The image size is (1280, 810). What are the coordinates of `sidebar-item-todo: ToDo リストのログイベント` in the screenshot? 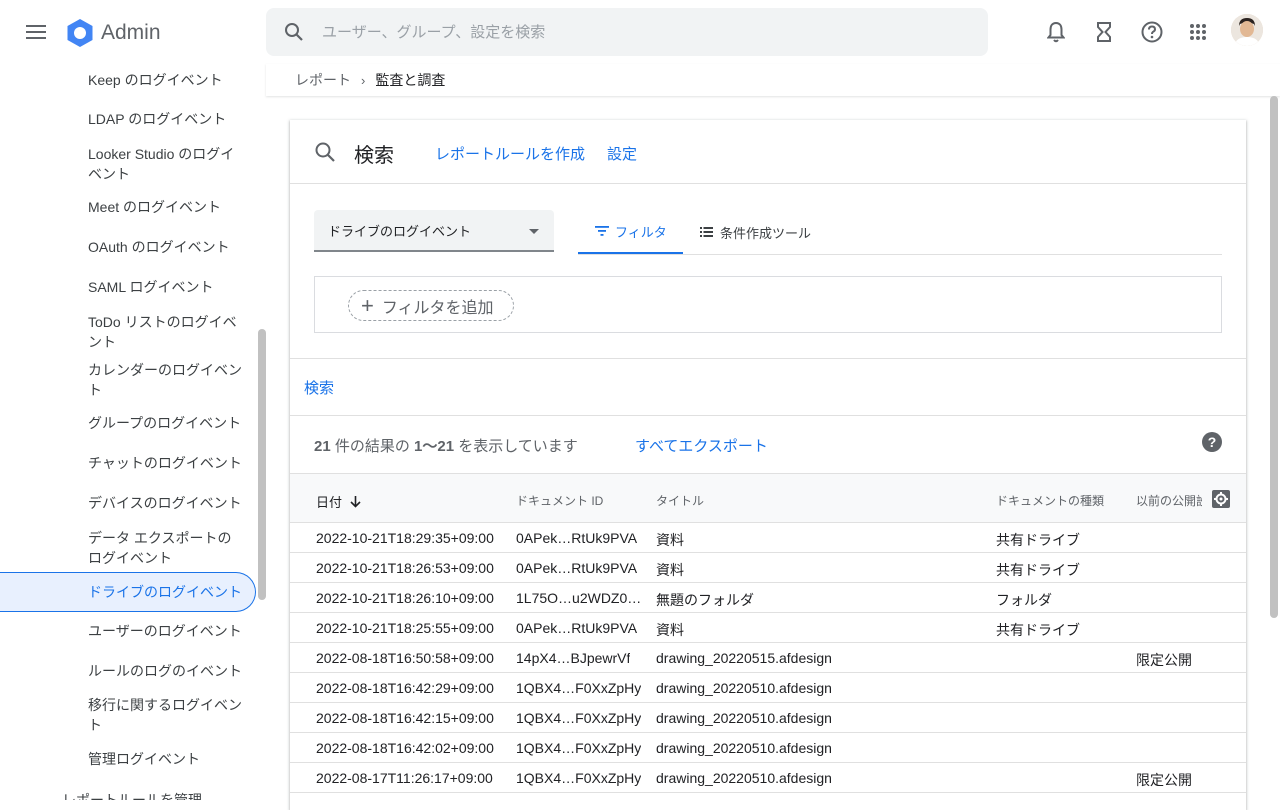 It's located at (128, 332).